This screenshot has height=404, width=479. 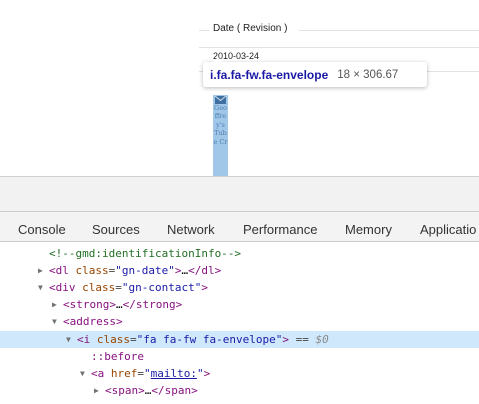 What do you see at coordinates (65, 287) in the screenshot?
I see `tag-name: div` at bounding box center [65, 287].